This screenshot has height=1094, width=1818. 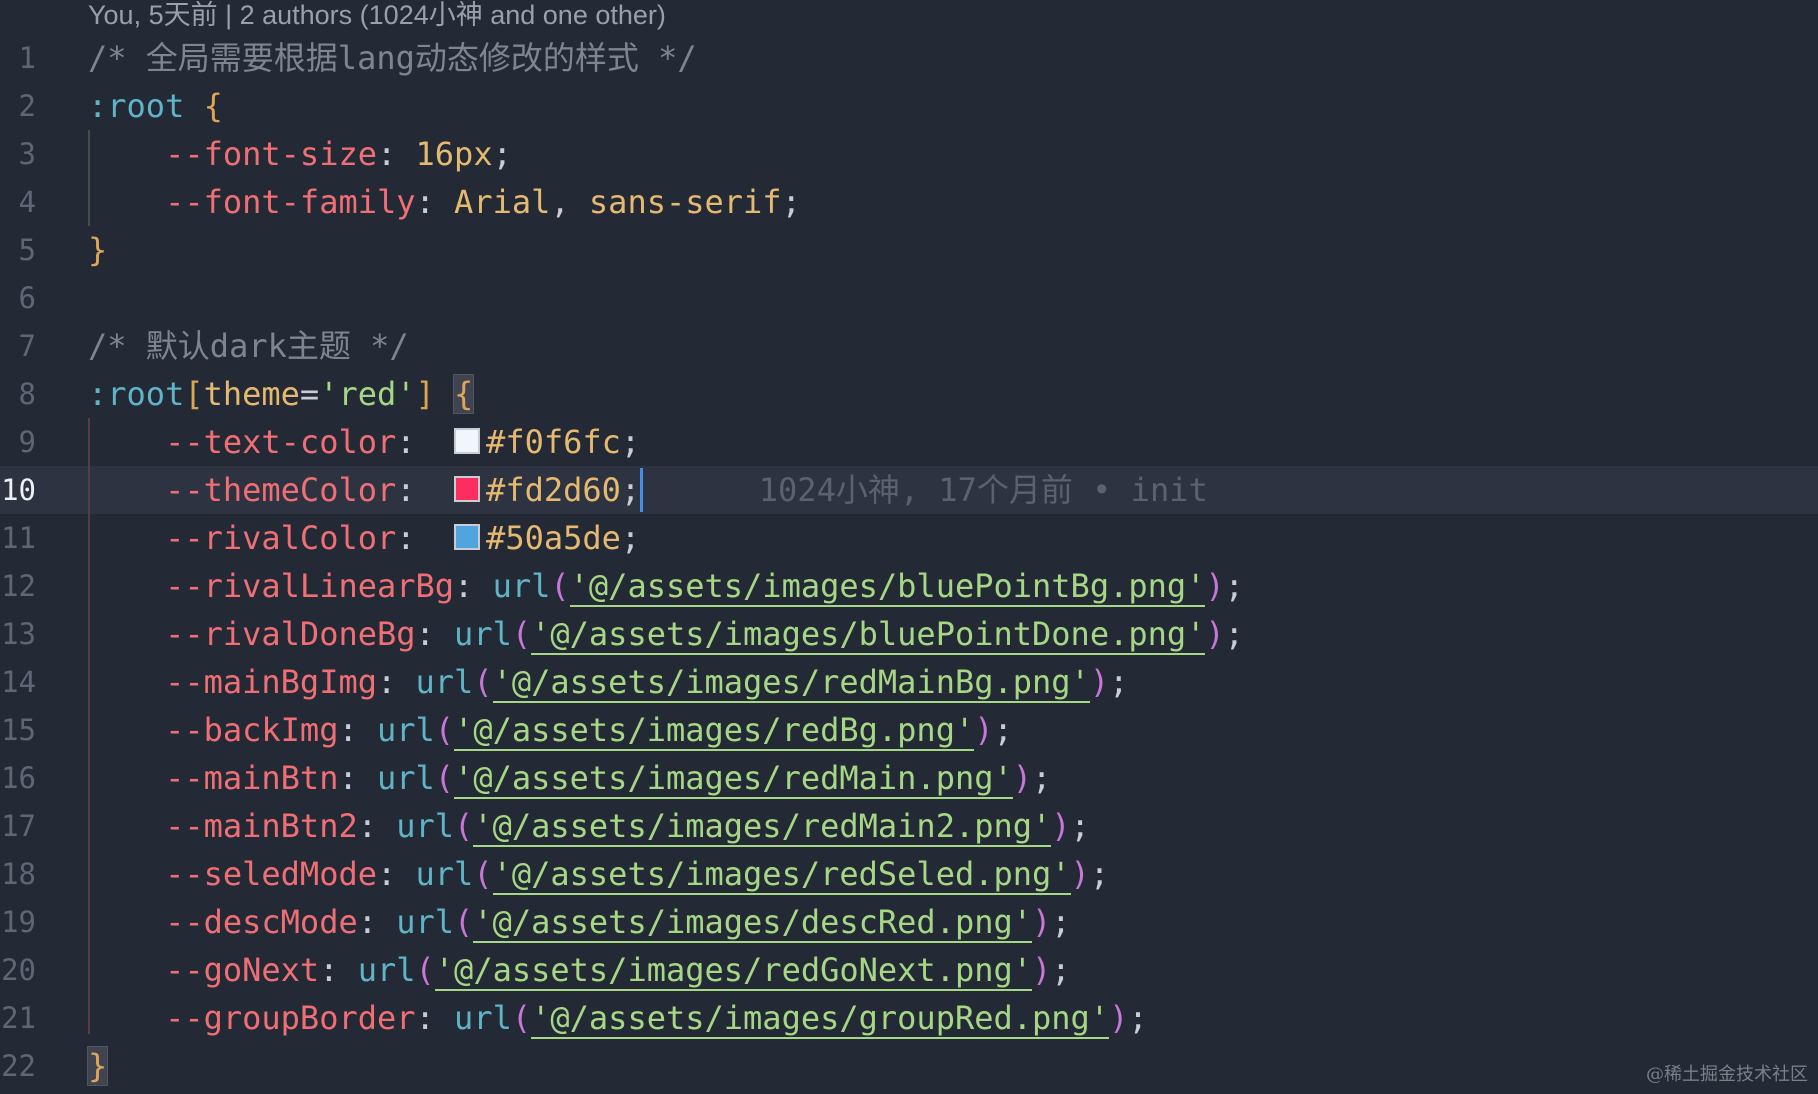 I want to click on line-number: 19, so click(x=18, y=922).